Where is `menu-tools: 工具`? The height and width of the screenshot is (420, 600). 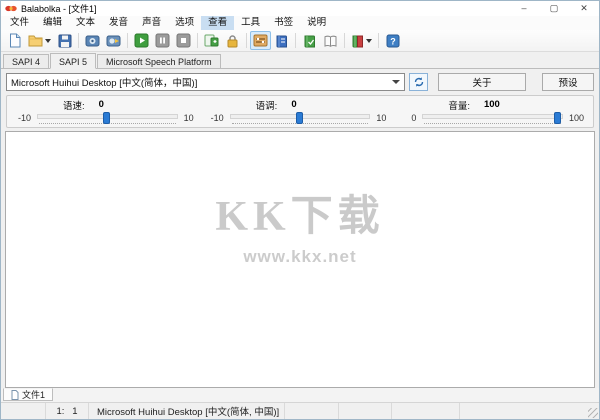 menu-tools: 工具 is located at coordinates (250, 23).